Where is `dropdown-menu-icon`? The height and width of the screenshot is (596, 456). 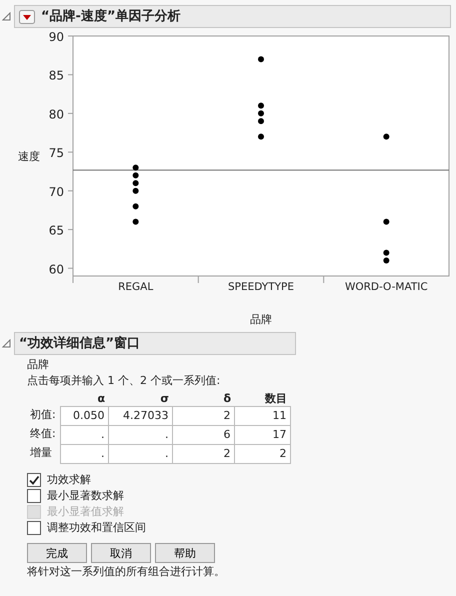 dropdown-menu-icon is located at coordinates (27, 17).